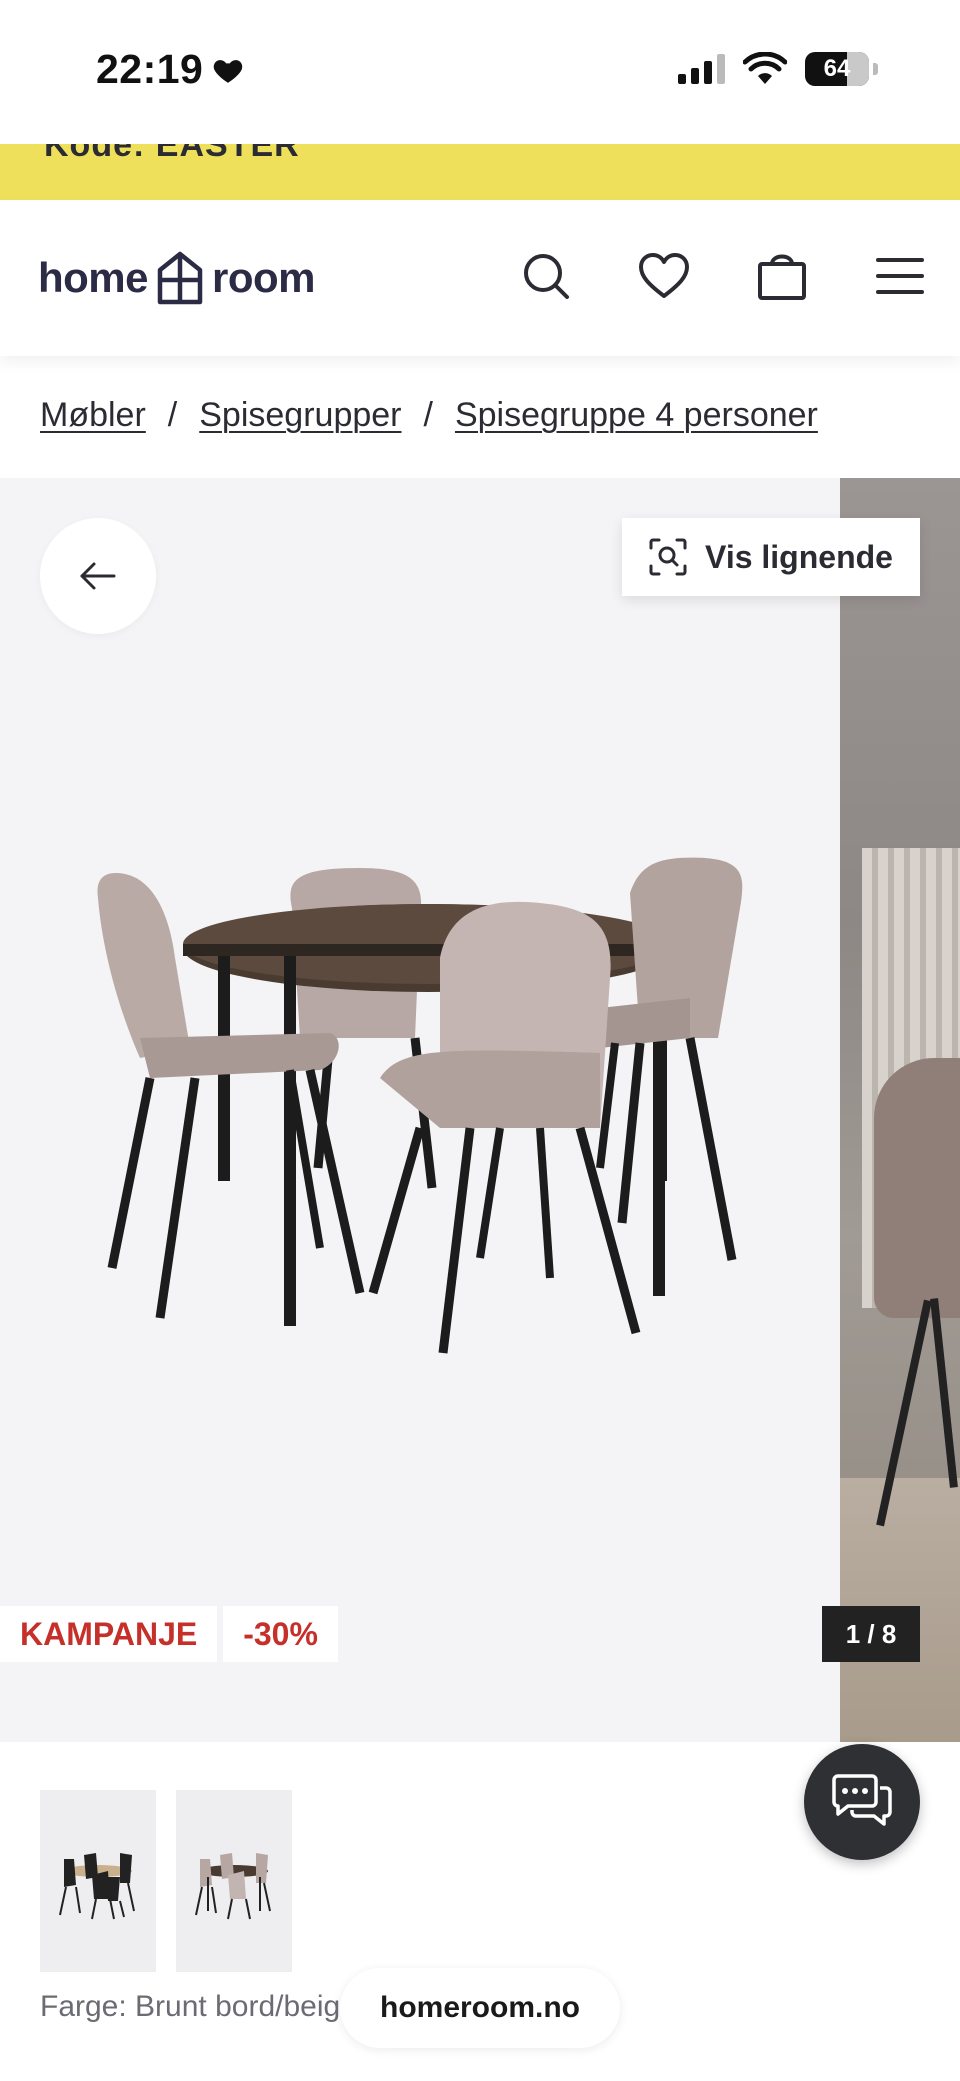 The width and height of the screenshot is (960, 2081). I want to click on status-bar: 22:19 64, so click(480, 72).